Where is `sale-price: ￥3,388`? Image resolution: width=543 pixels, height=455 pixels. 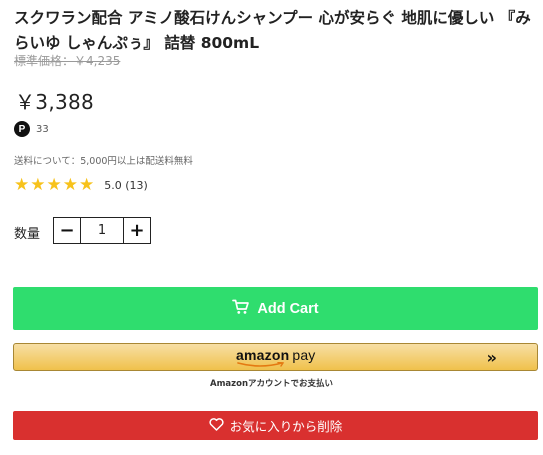
sale-price: ￥3,388 is located at coordinates (55, 102).